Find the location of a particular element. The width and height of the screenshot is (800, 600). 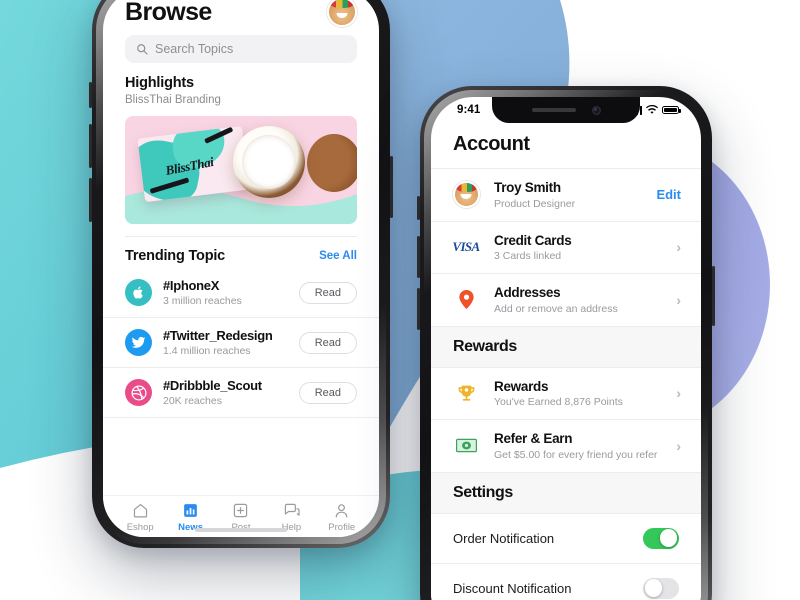

row-title: Credit Cards is located at coordinates (533, 240).